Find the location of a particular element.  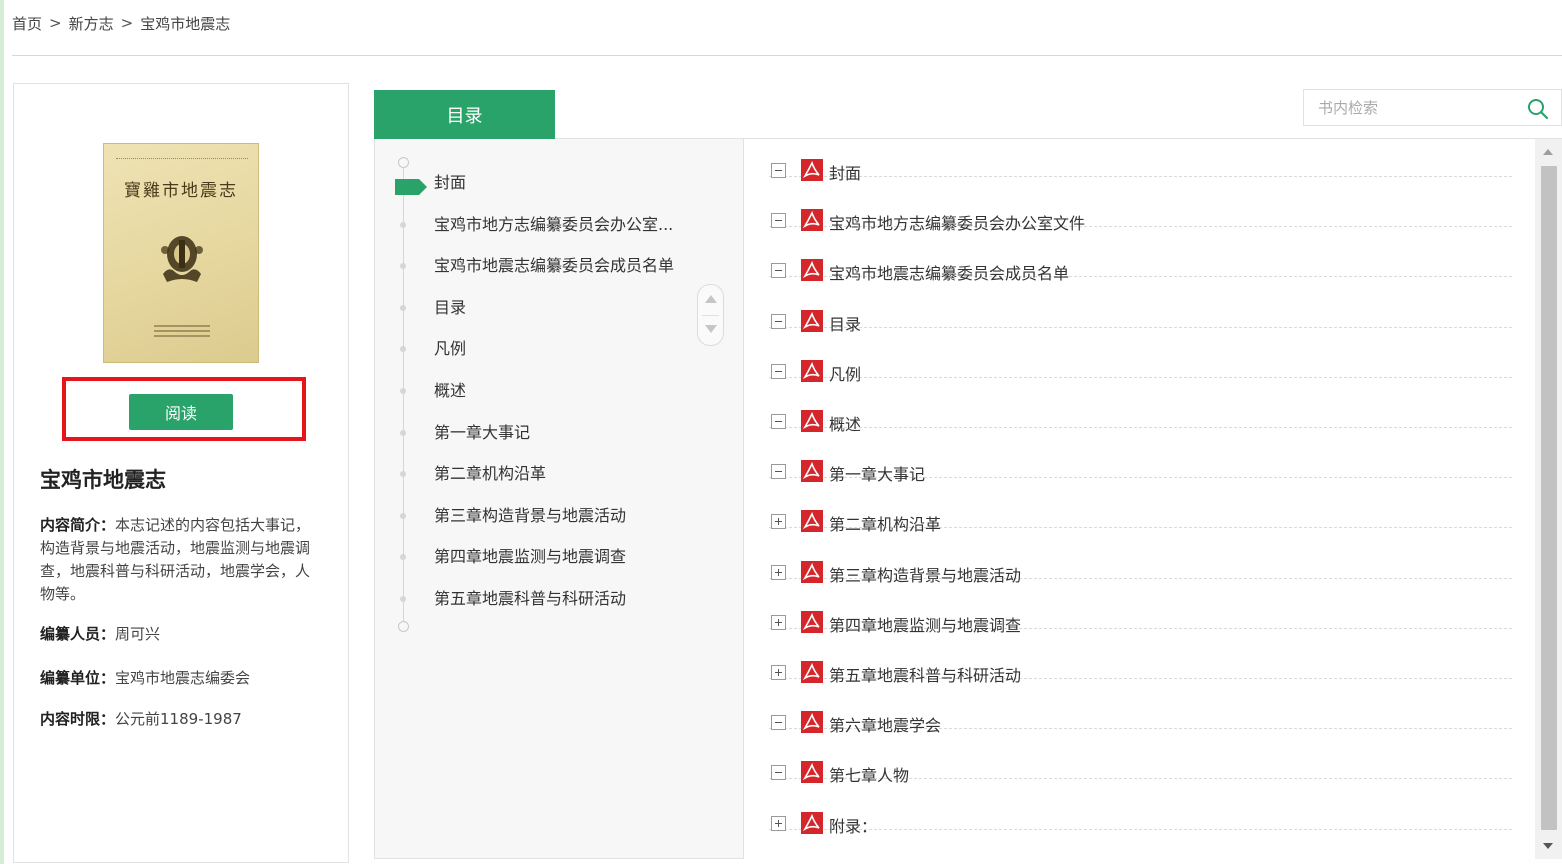

cover-title: 寶雞市地震志 is located at coordinates (181, 191).